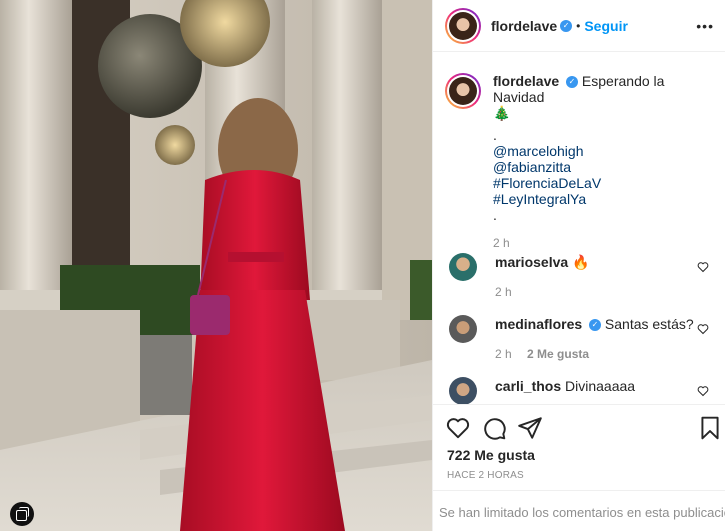  Describe the element at coordinates (530, 428) in the screenshot. I see `share-icon` at that location.